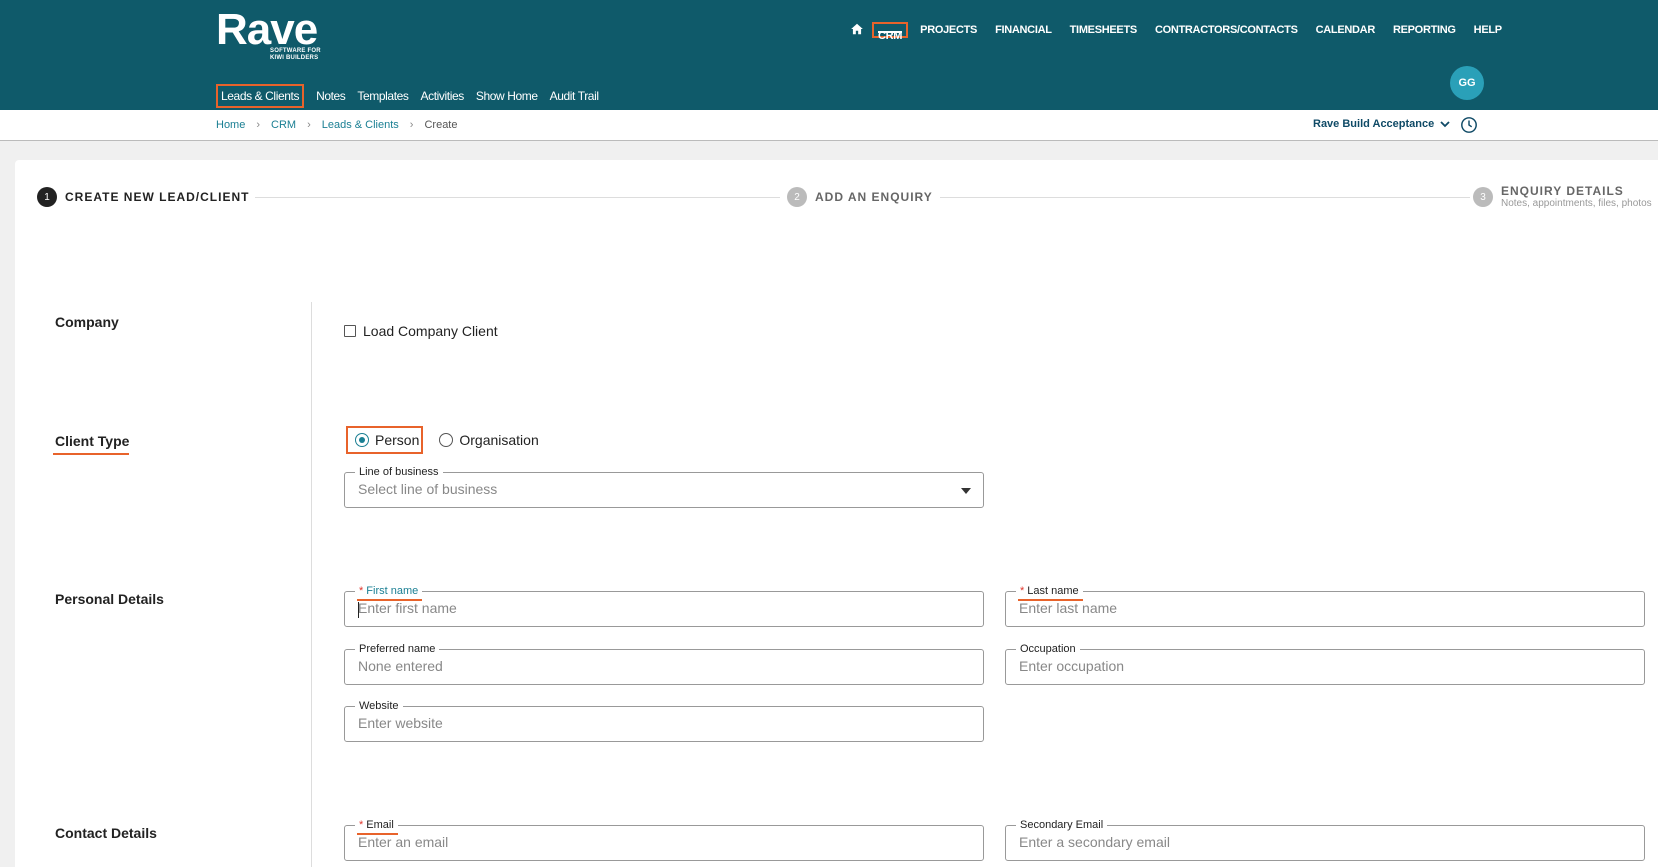 The height and width of the screenshot is (867, 1658). Describe the element at coordinates (397, 440) in the screenshot. I see `radio-person-label: Person` at that location.